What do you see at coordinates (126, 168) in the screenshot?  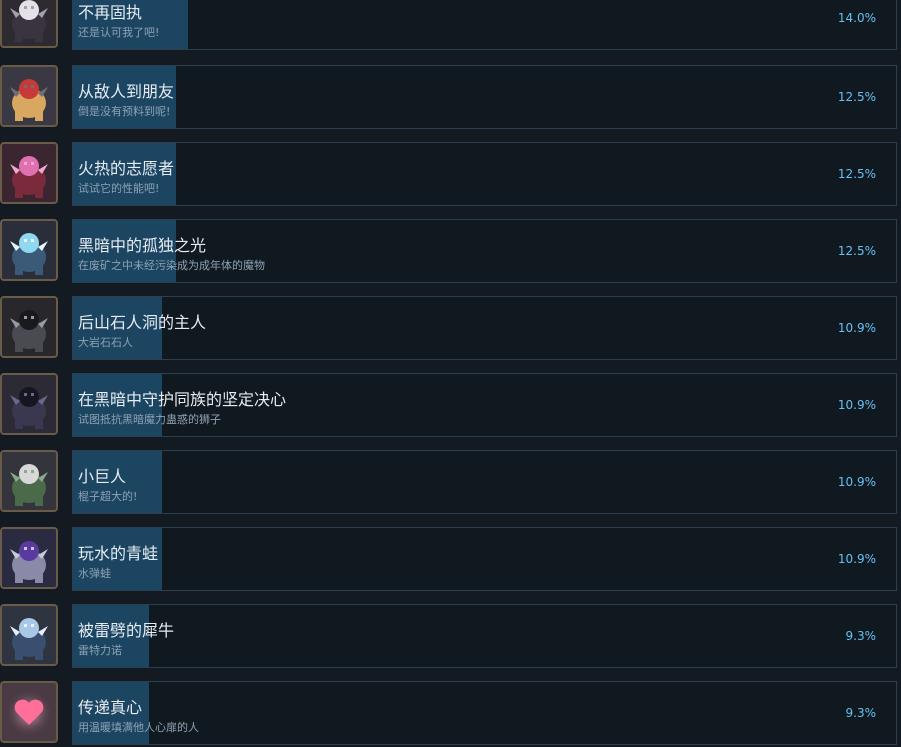 I see `achievement-title: 火热的志愿者` at bounding box center [126, 168].